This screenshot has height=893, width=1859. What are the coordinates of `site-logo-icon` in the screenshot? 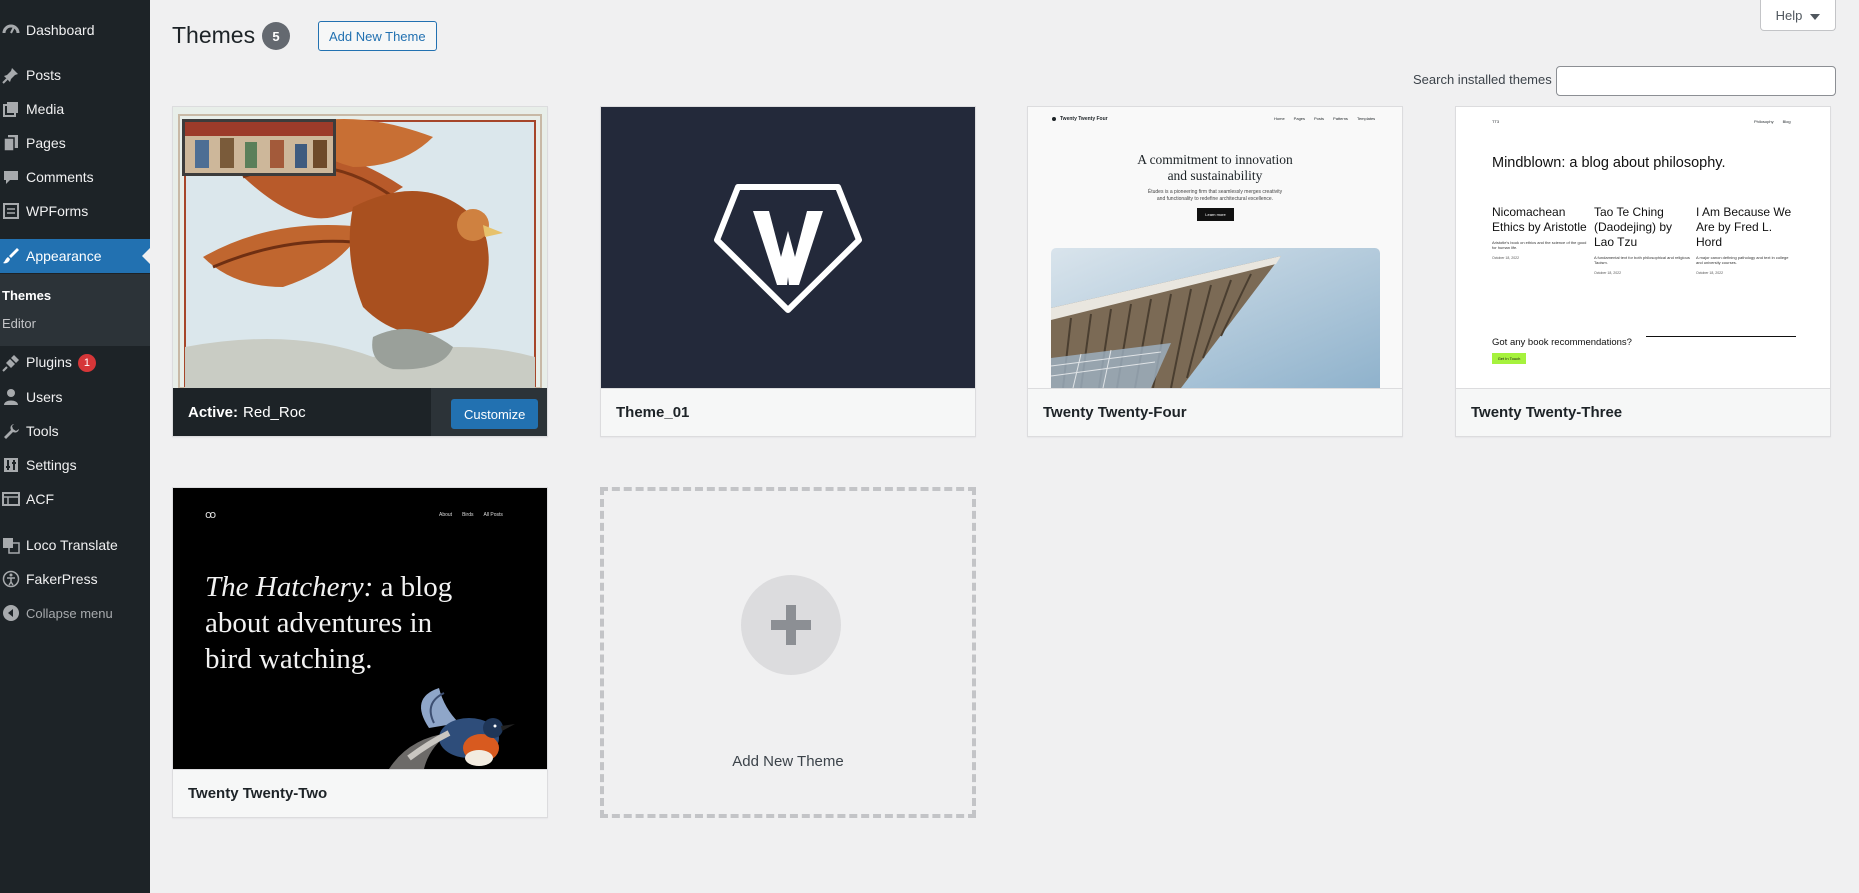 It's located at (1054, 119).